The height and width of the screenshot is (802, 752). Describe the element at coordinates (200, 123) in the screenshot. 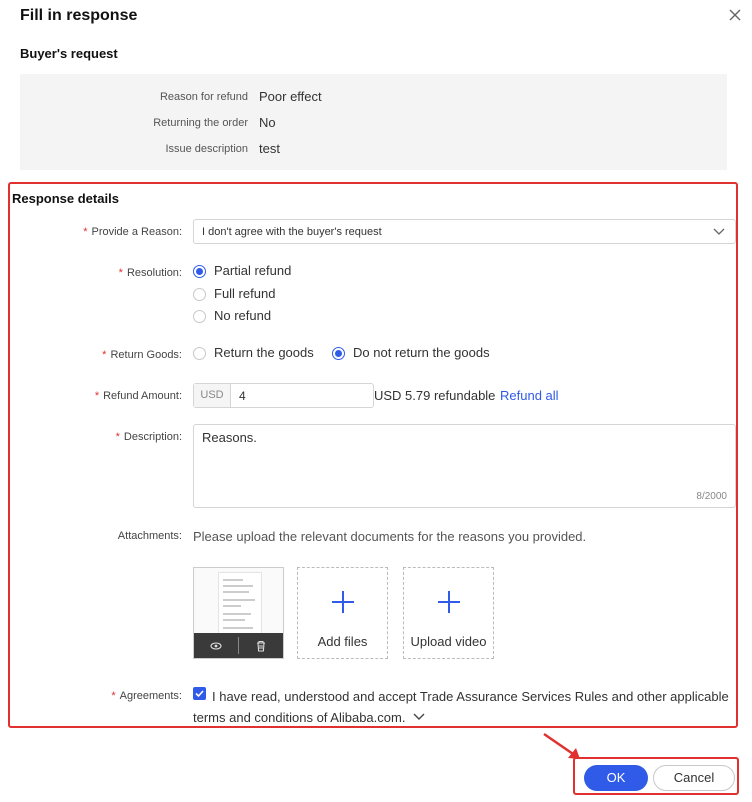

I see `returning-order-label: Returning the order` at that location.